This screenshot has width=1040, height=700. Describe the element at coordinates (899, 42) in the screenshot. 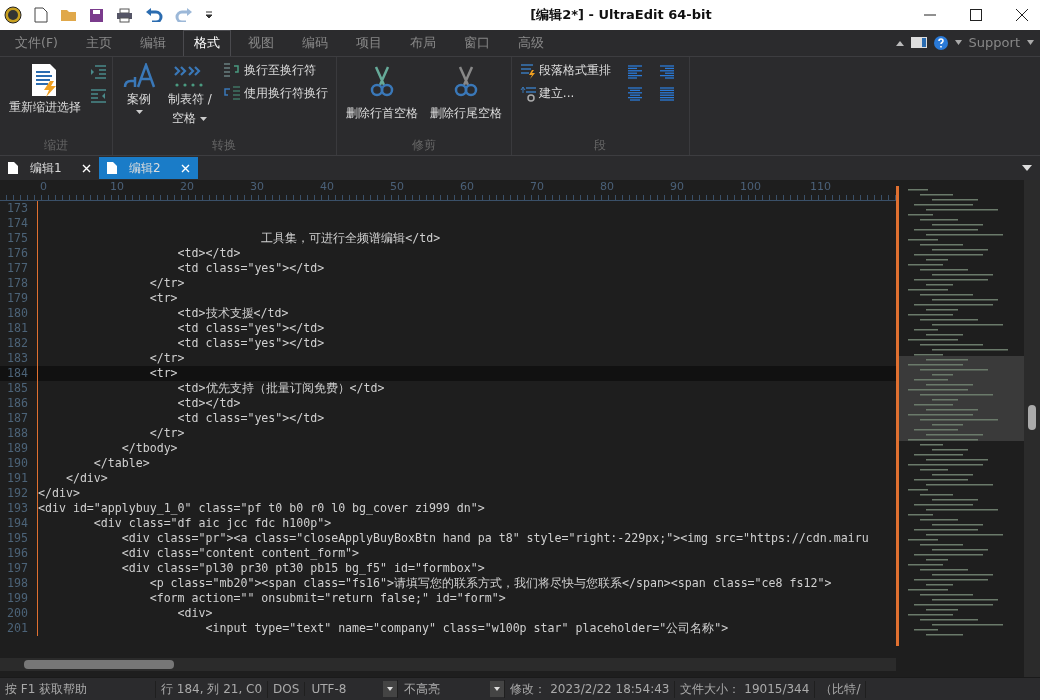

I see `collapse-caret-icon` at that location.